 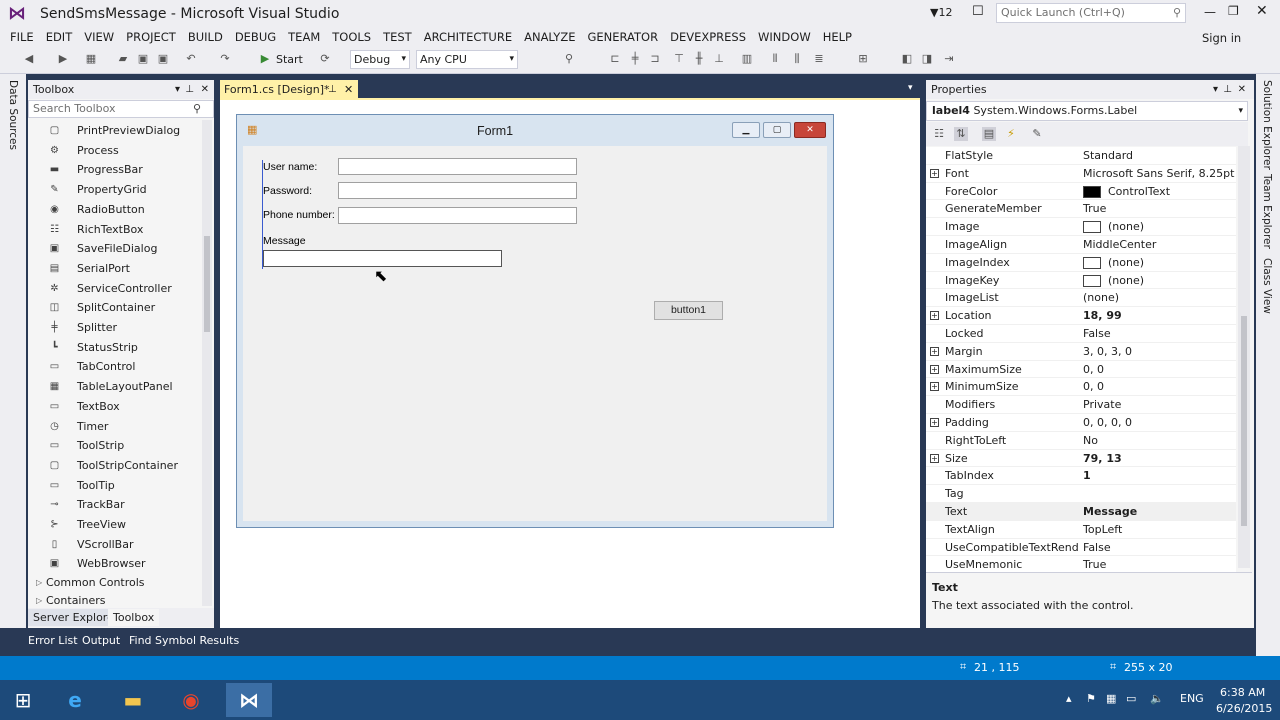 What do you see at coordinates (1087, 111) in the screenshot?
I see `object-selector: label4 System.Windows.Forms.Label` at bounding box center [1087, 111].